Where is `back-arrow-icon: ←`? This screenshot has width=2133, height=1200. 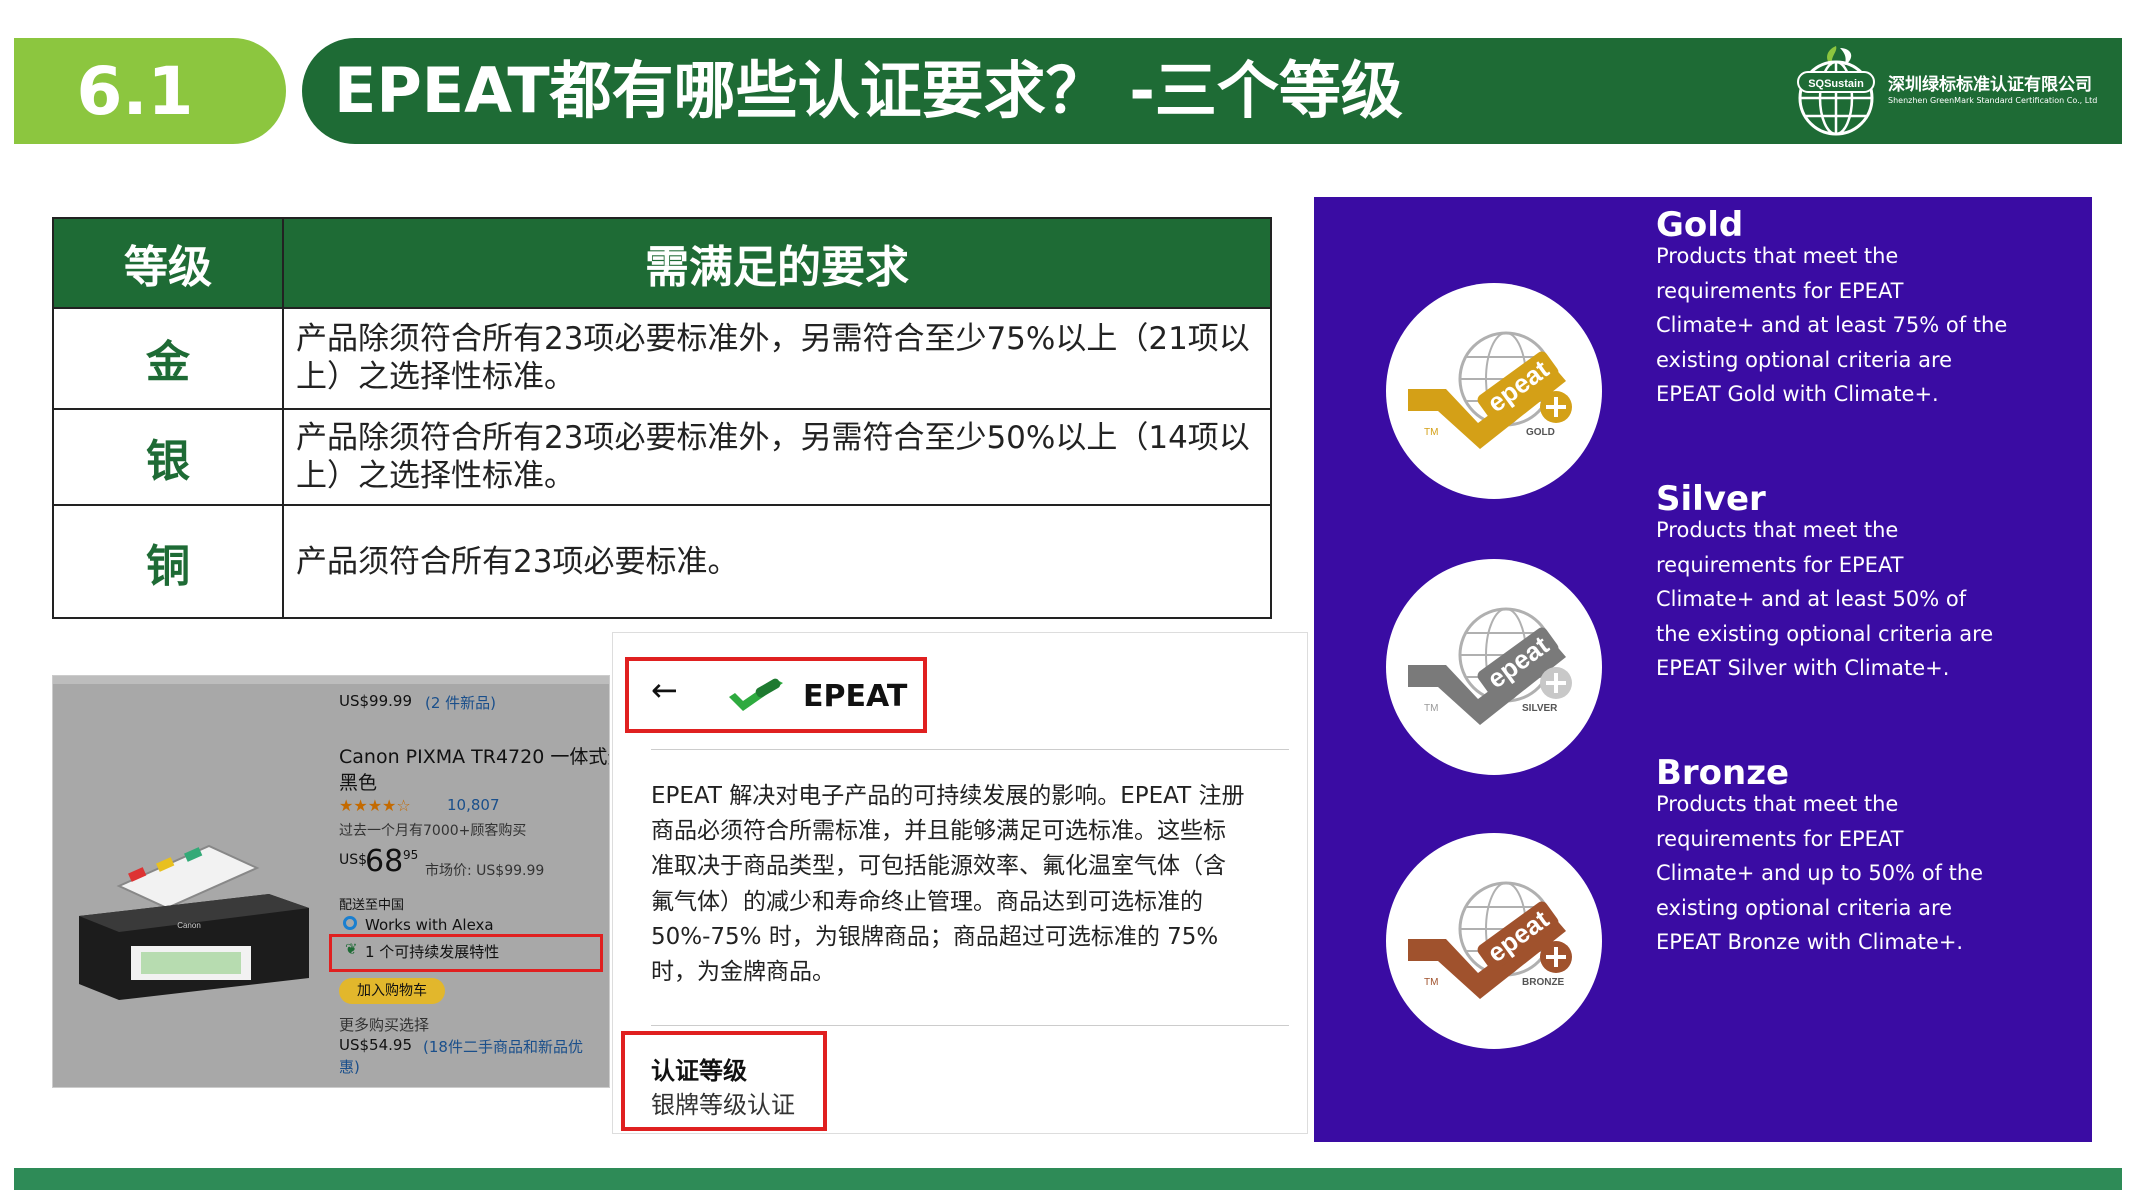
back-arrow-icon: ← is located at coordinates (664, 690).